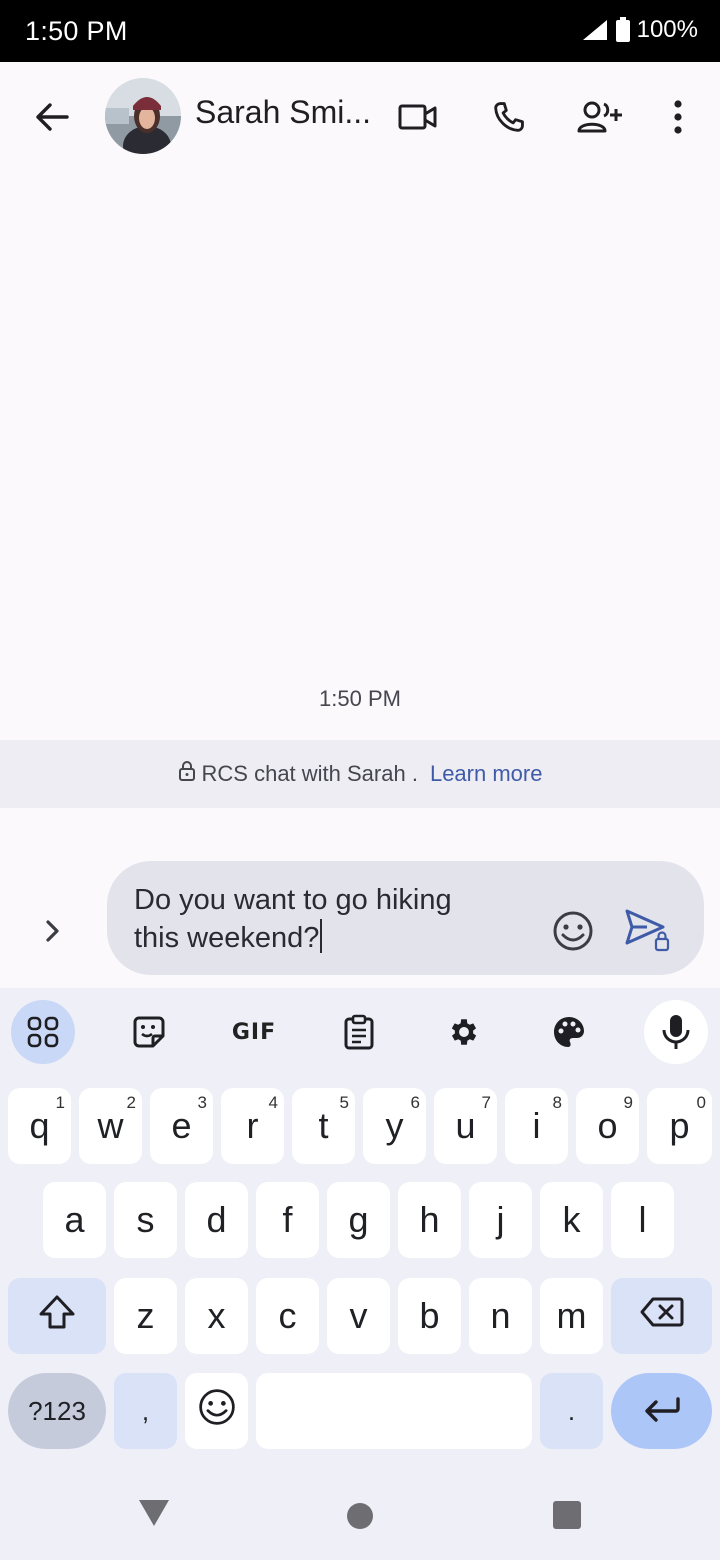 This screenshot has width=720, height=1560. Describe the element at coordinates (52, 117) in the screenshot. I see `back-arrow-icon` at that location.